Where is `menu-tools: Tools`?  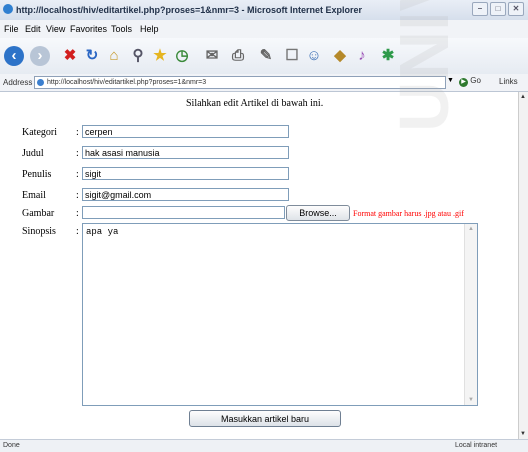
menu-tools: Tools is located at coordinates (121, 29).